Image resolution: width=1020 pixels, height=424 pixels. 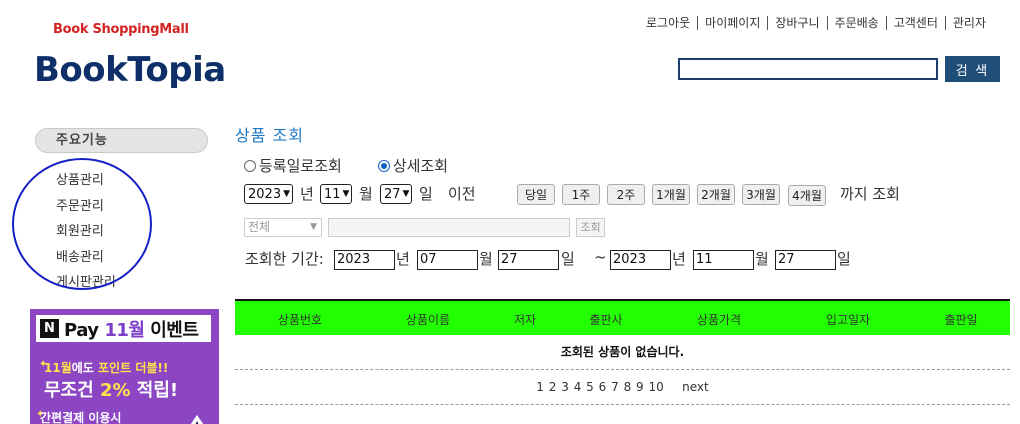 What do you see at coordinates (130, 70) in the screenshot?
I see `site-logo: BookTopia` at bounding box center [130, 70].